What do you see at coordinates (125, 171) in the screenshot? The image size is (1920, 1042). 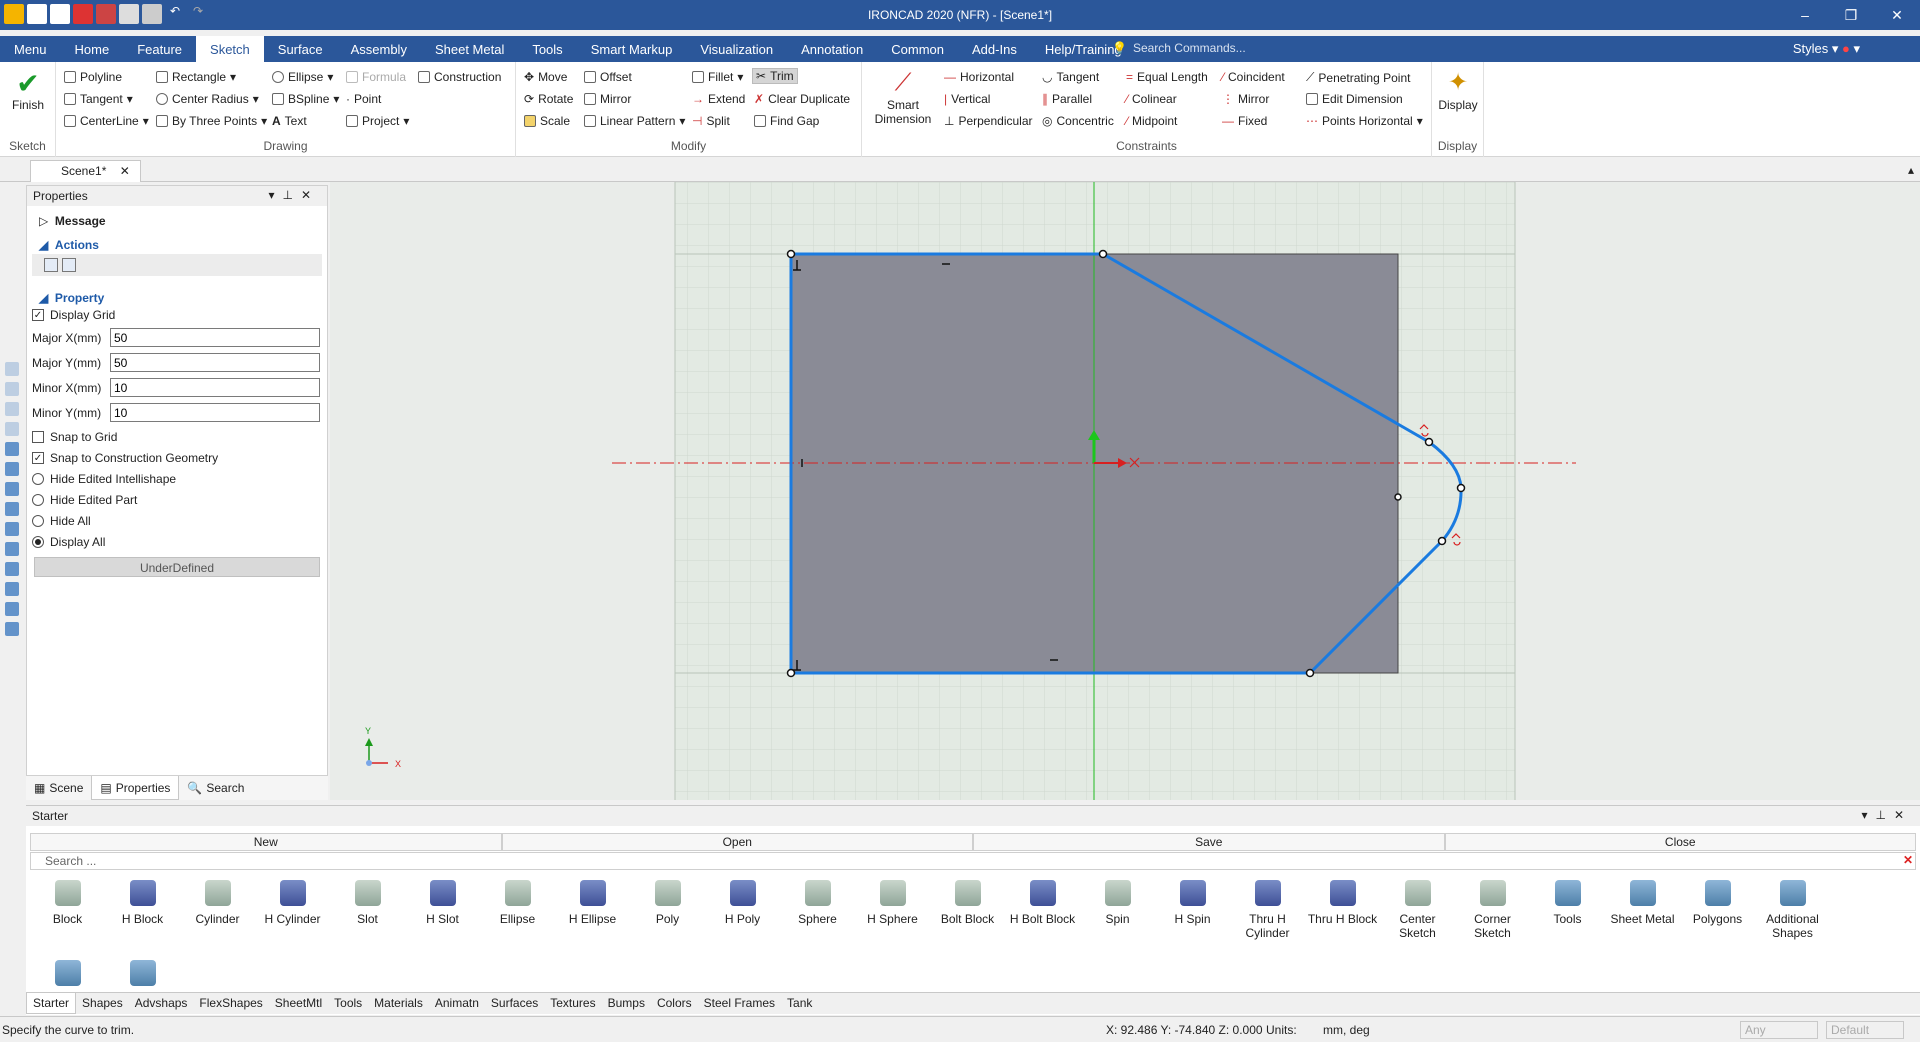 I see `close-tab-icon: ✕` at bounding box center [125, 171].